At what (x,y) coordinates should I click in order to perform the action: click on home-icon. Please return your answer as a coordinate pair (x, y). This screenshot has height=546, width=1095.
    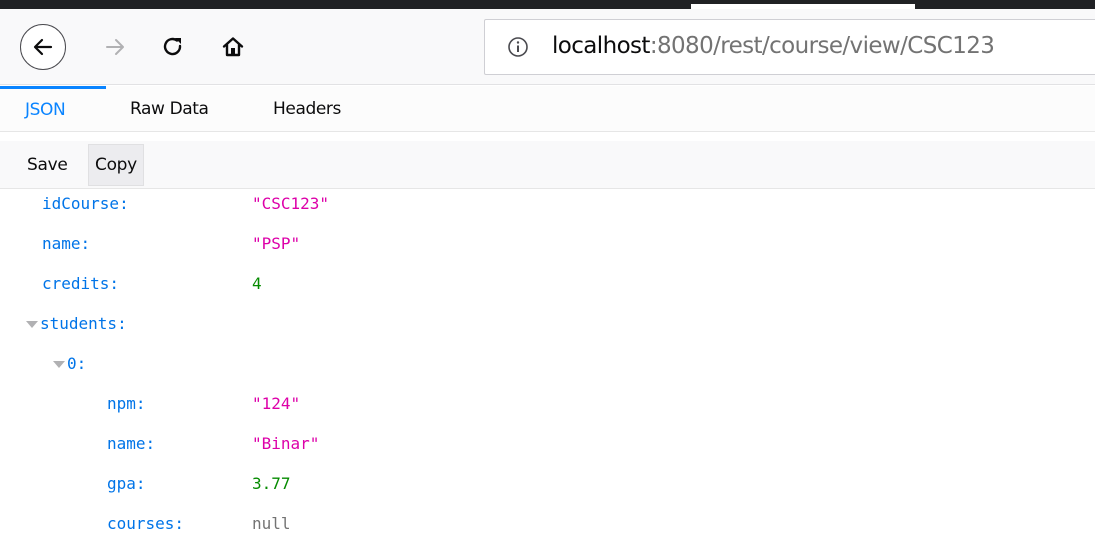
    Looking at the image, I should click on (233, 47).